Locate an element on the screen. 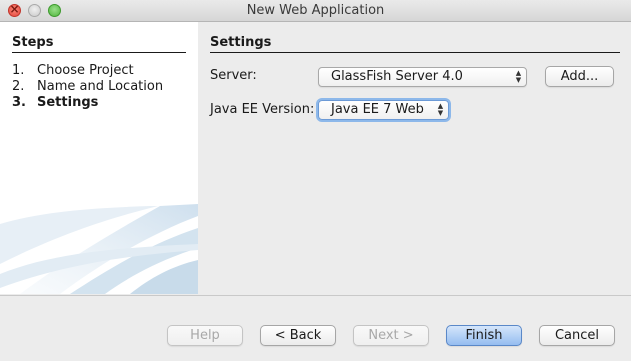 The height and width of the screenshot is (361, 631). settings-heading: Settings is located at coordinates (415, 44).